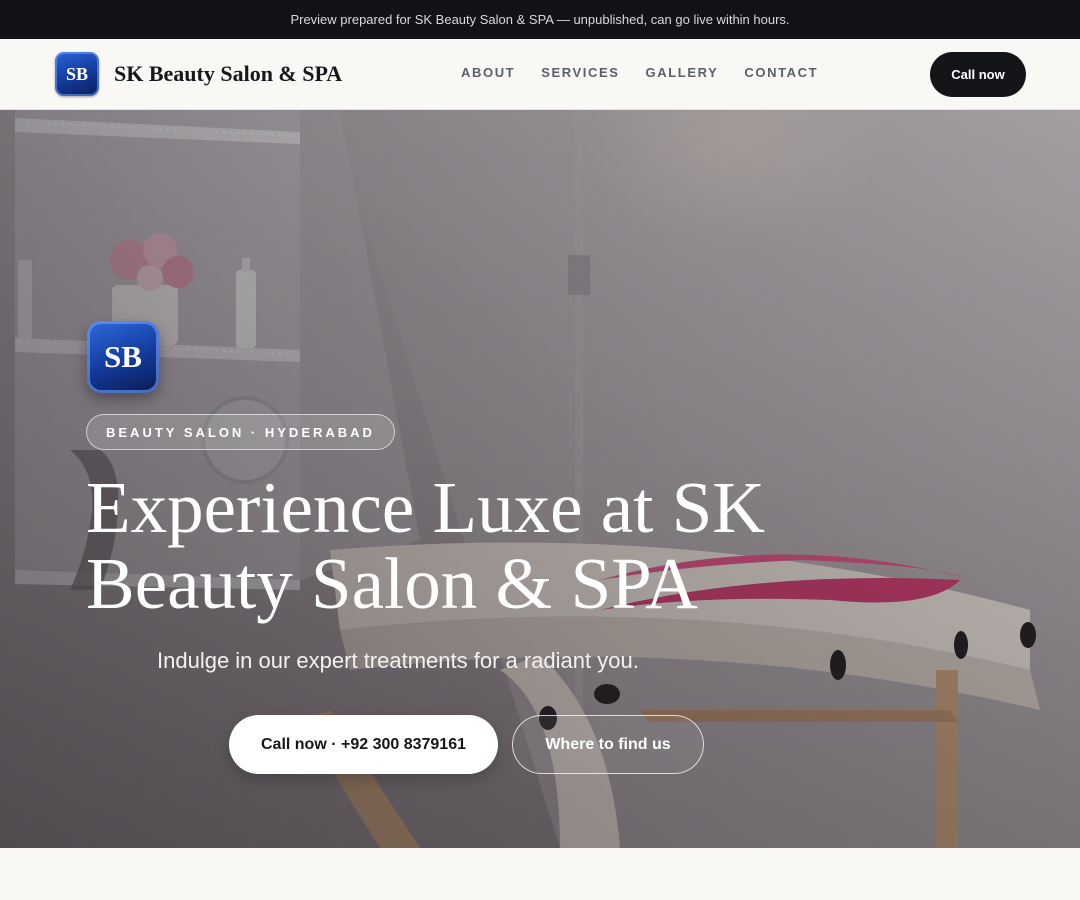  What do you see at coordinates (580, 72) in the screenshot?
I see `nav-link-services: SERVICES` at bounding box center [580, 72].